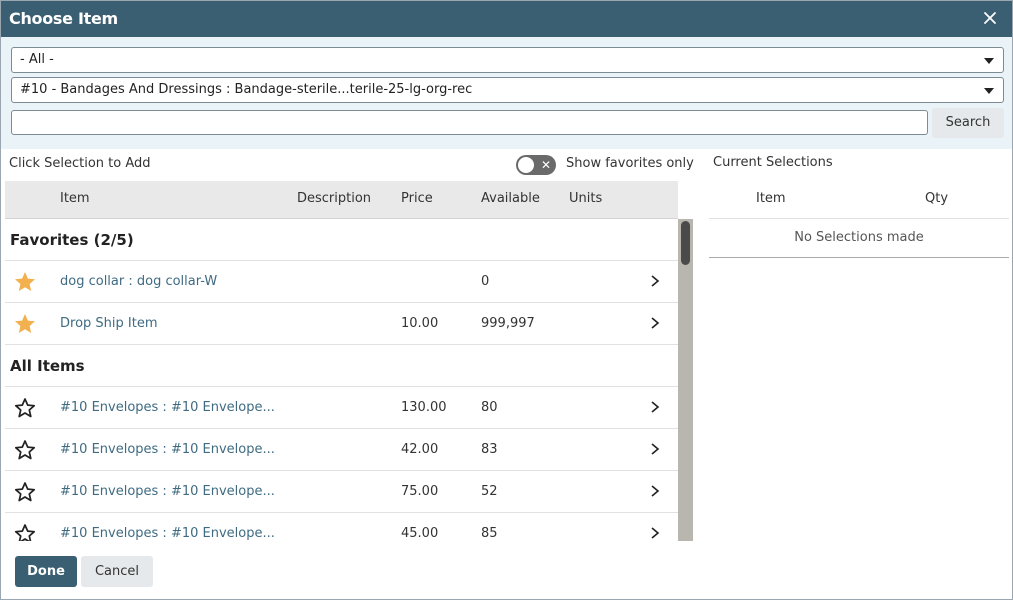 The width and height of the screenshot is (1013, 600). Describe the element at coordinates (859, 200) in the screenshot. I see `current-selections-header: Item Qty` at that location.